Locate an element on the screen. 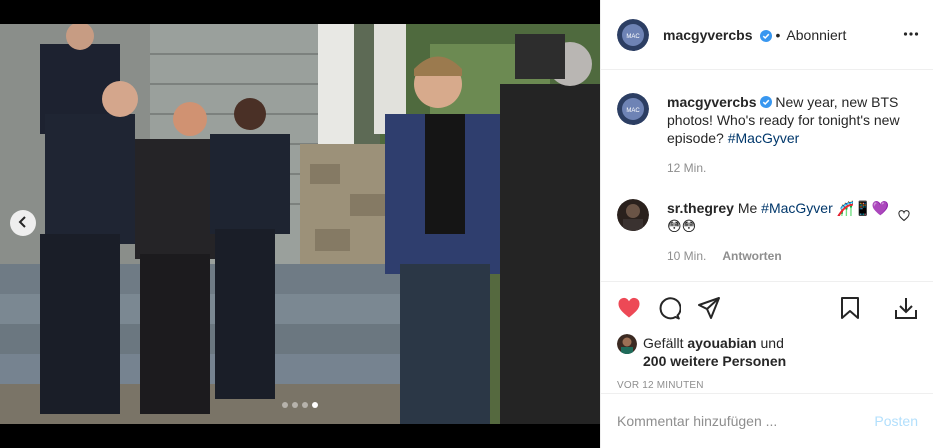  add-comment-form: Posten is located at coordinates (767, 420).